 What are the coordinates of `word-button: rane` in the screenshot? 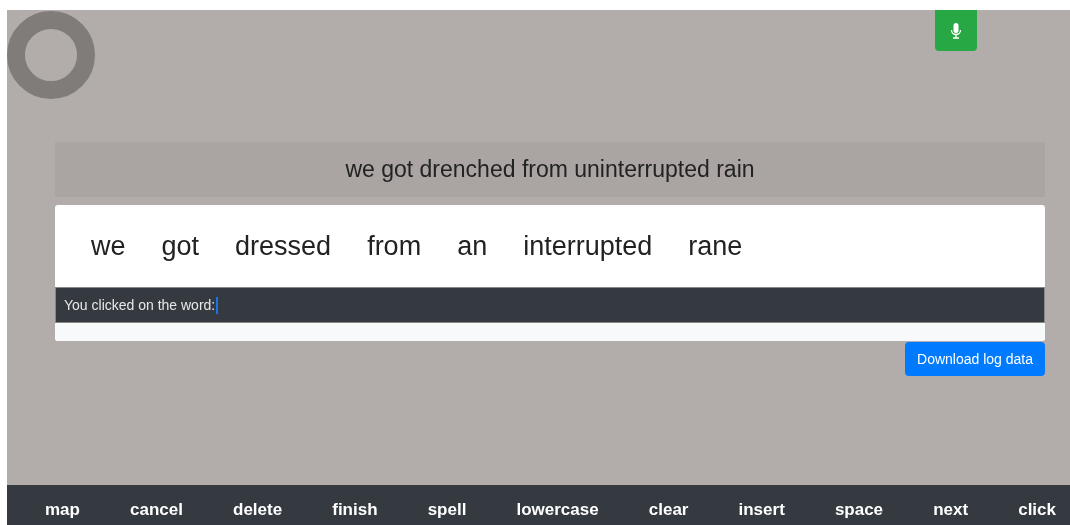 It's located at (715, 246).